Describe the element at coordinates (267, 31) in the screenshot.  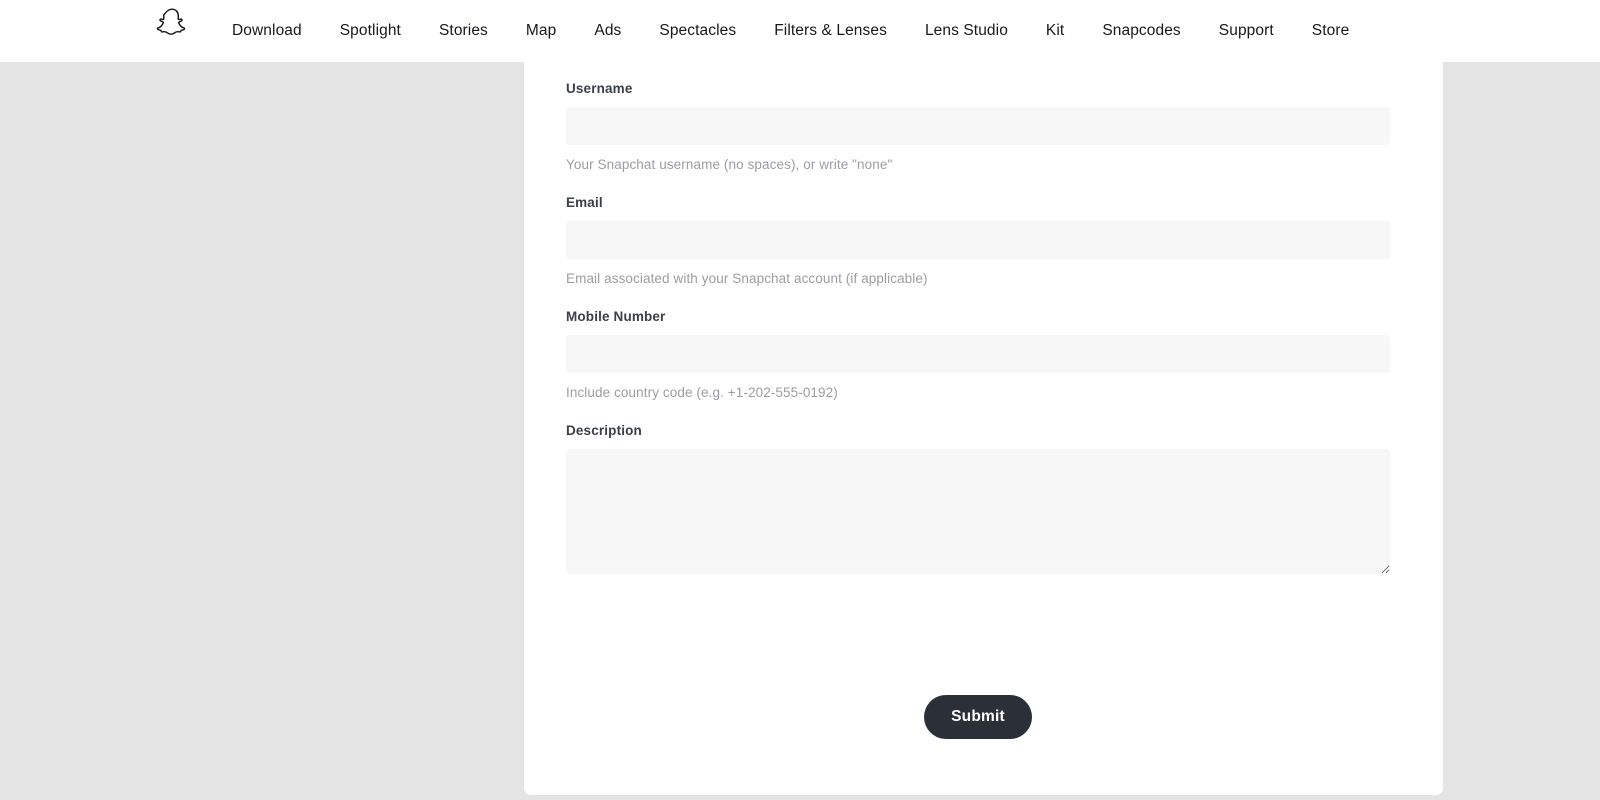
I see `nav-link-download: Download` at that location.